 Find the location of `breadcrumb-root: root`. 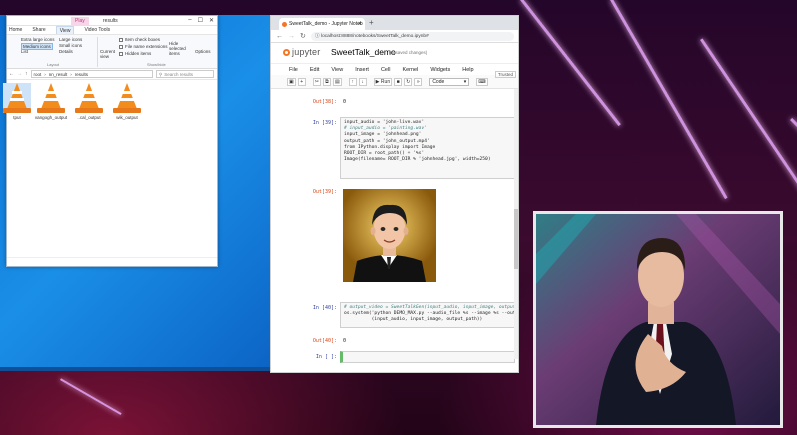

breadcrumb-root: root is located at coordinates (38, 74).